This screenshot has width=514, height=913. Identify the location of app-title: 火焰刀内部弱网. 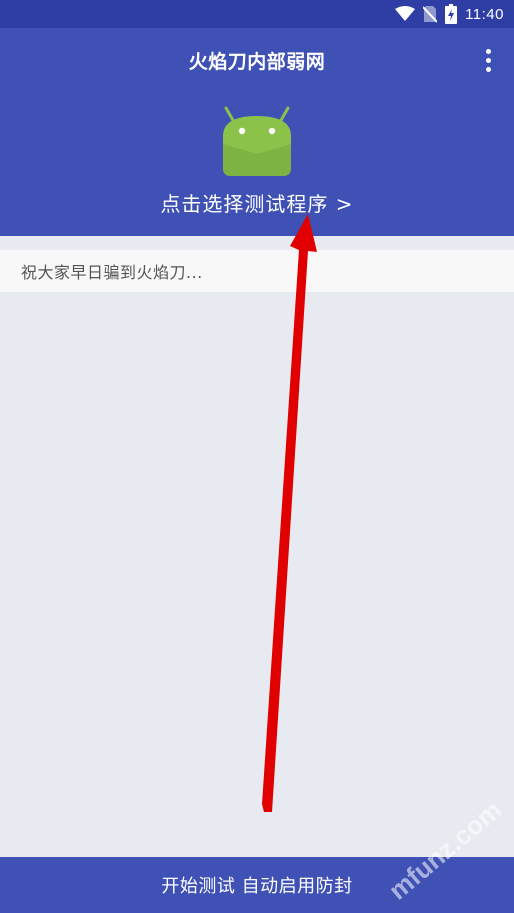
(257, 61).